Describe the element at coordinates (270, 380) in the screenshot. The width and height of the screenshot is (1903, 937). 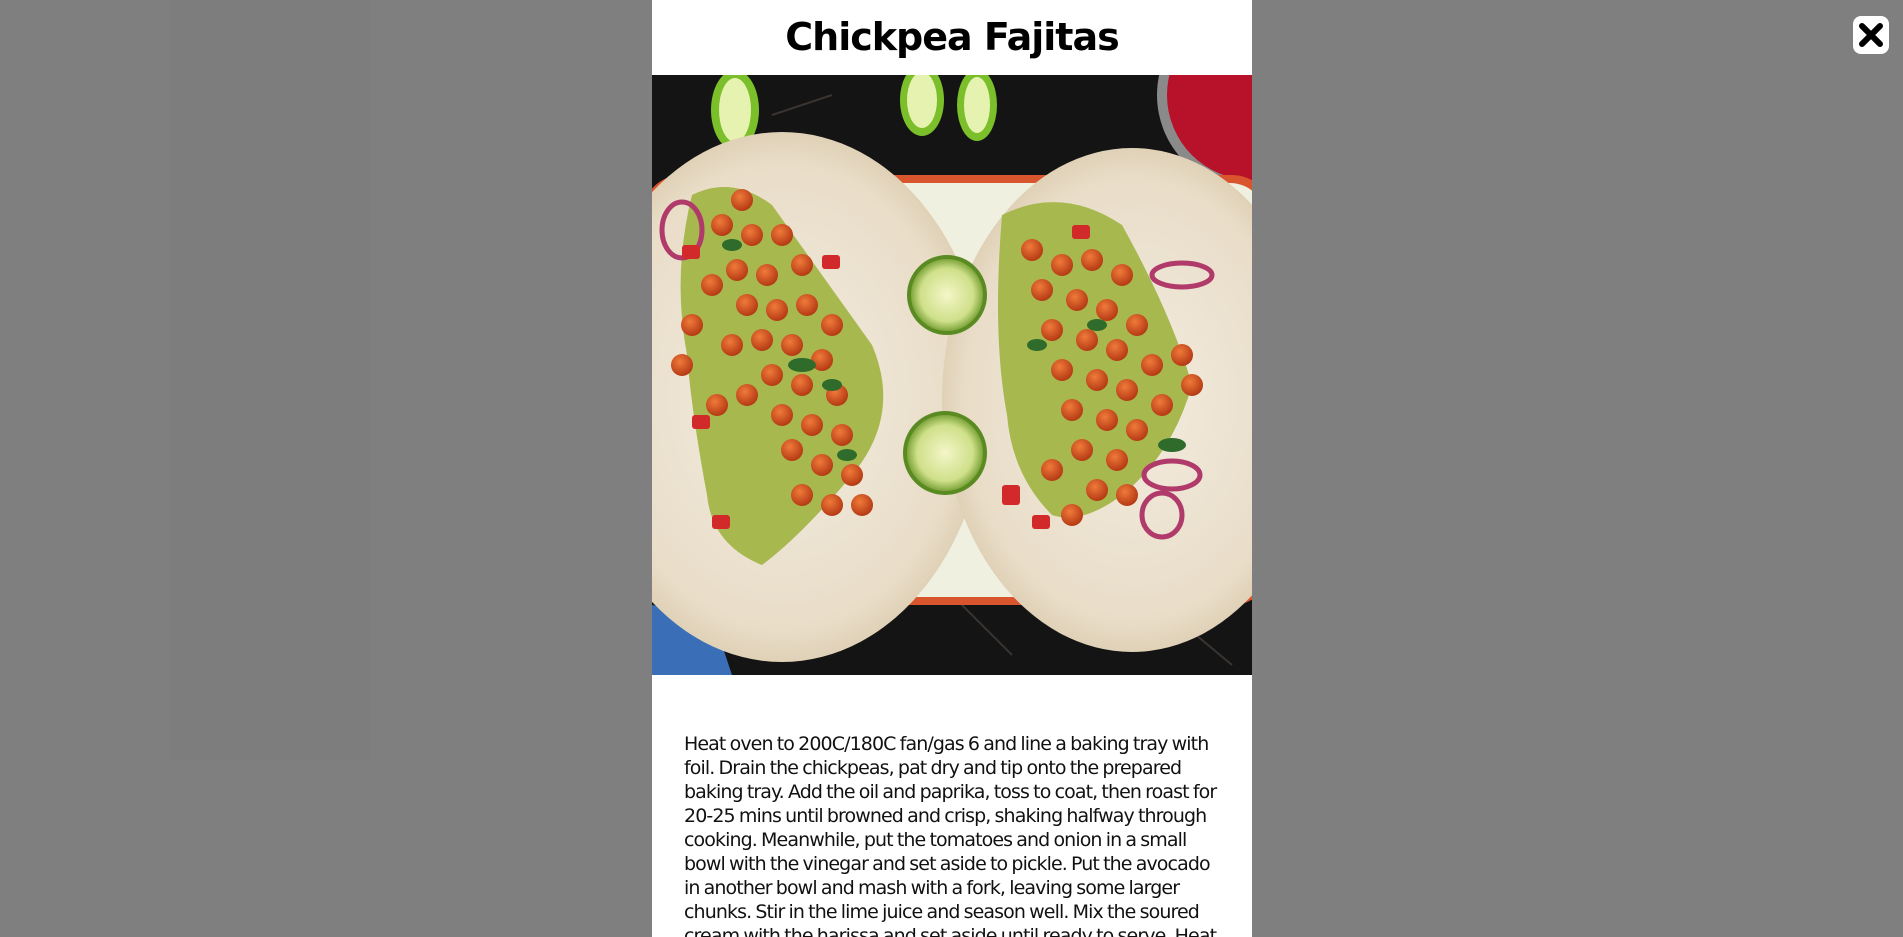
I see `background-page-ghost` at that location.